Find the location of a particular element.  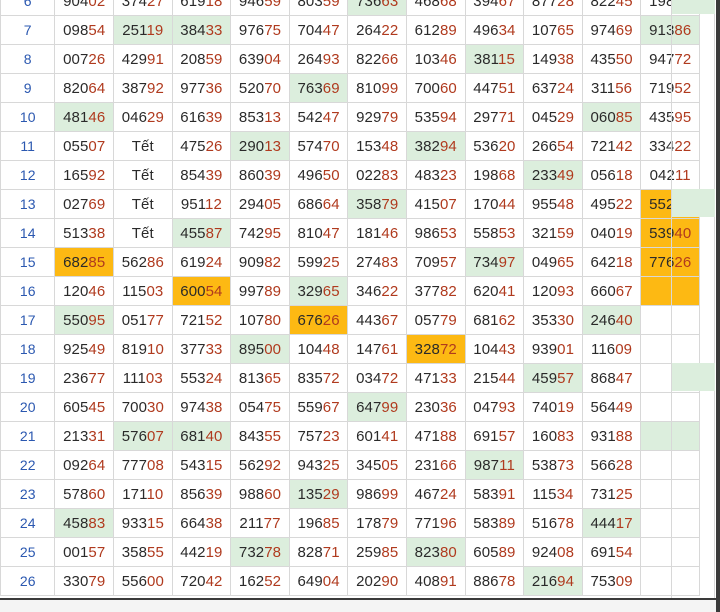

result-cell: 21331 is located at coordinates (84, 436).